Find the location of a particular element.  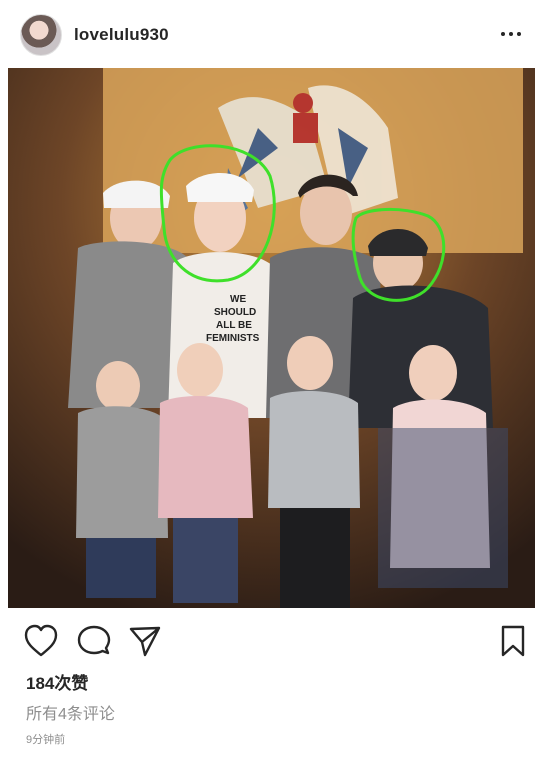

avatar is located at coordinates (41, 35).